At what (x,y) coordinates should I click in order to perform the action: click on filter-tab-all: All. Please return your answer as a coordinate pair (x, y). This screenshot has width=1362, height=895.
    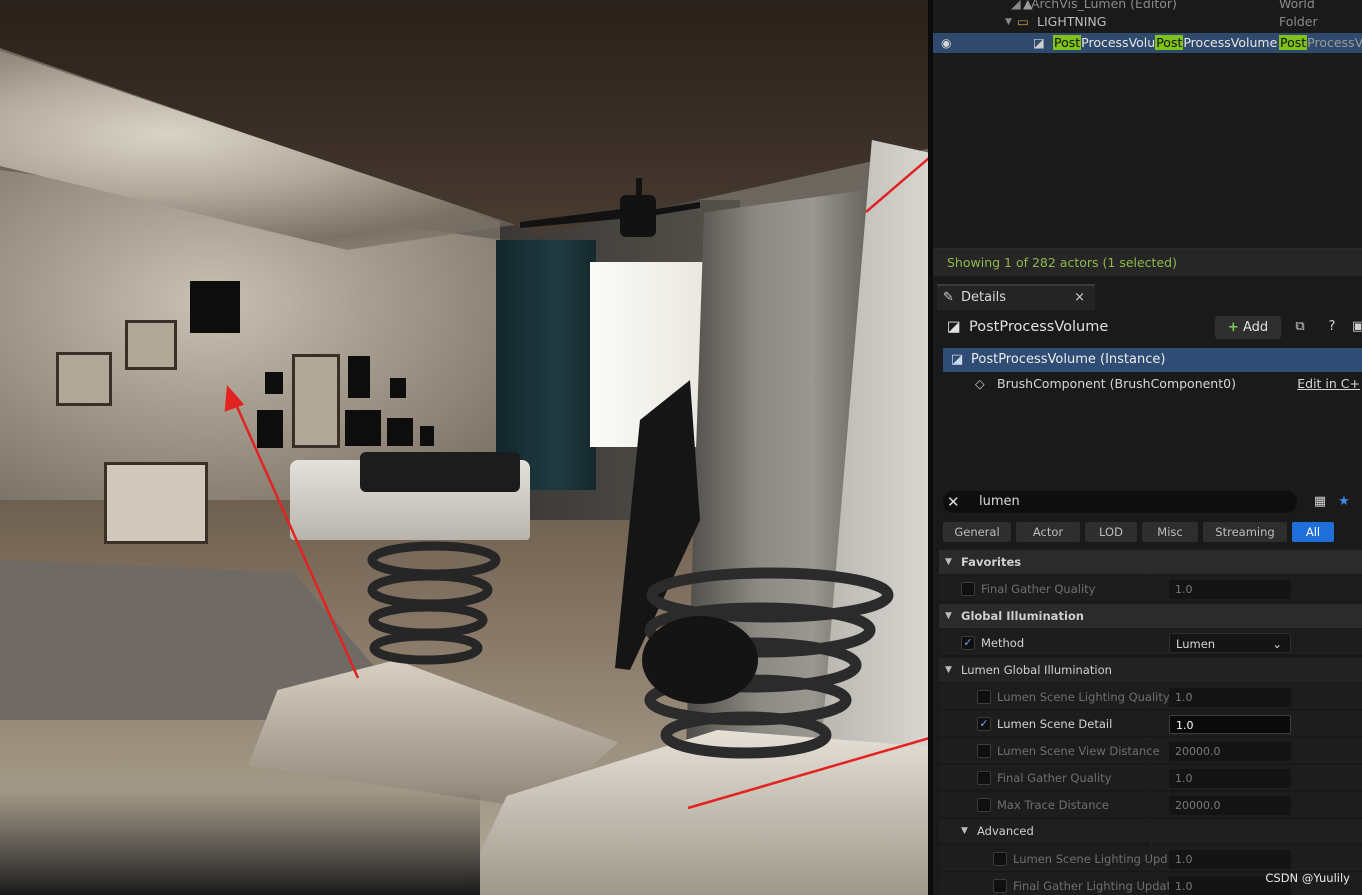
    Looking at the image, I should click on (1313, 532).